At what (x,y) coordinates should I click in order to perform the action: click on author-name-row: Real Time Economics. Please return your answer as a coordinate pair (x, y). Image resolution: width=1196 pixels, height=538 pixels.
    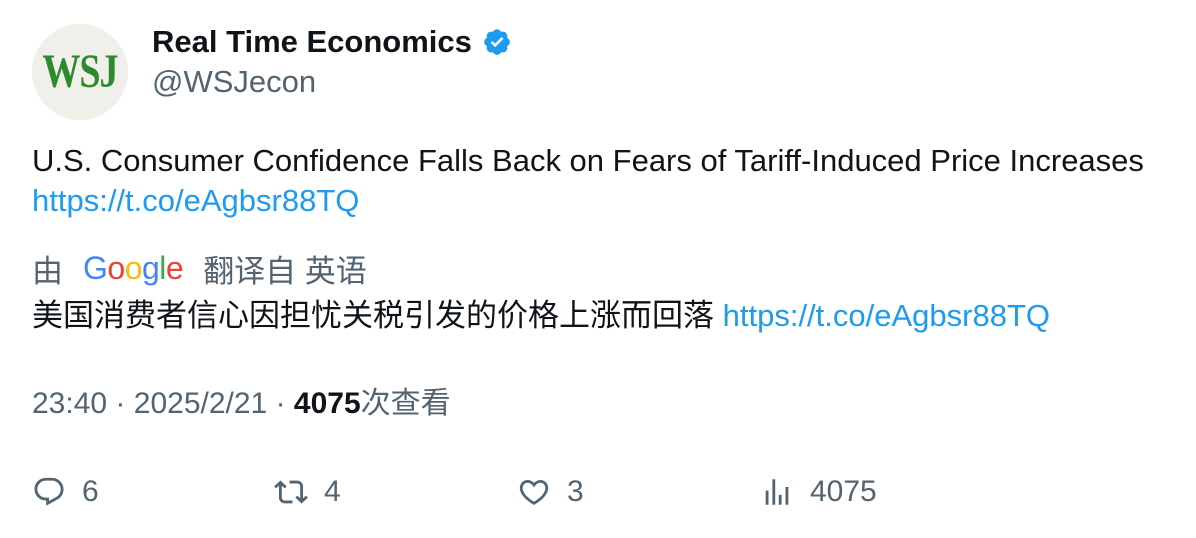
    Looking at the image, I should click on (332, 42).